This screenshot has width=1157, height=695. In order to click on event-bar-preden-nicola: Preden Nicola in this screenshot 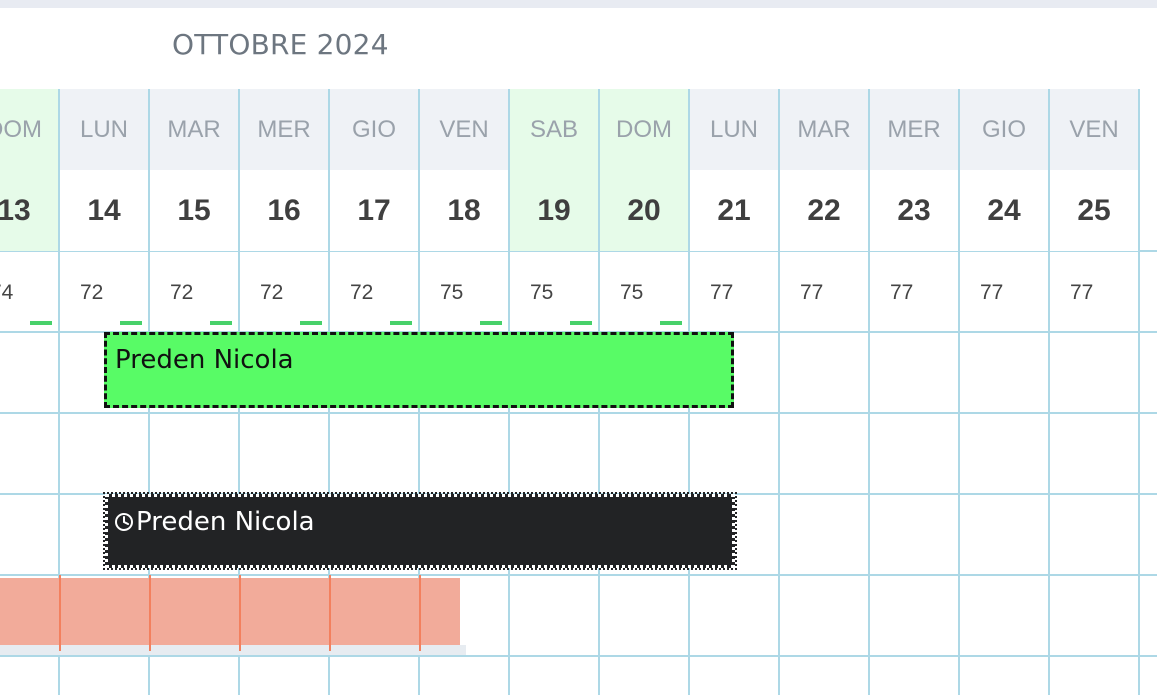, I will do `click(419, 370)`.